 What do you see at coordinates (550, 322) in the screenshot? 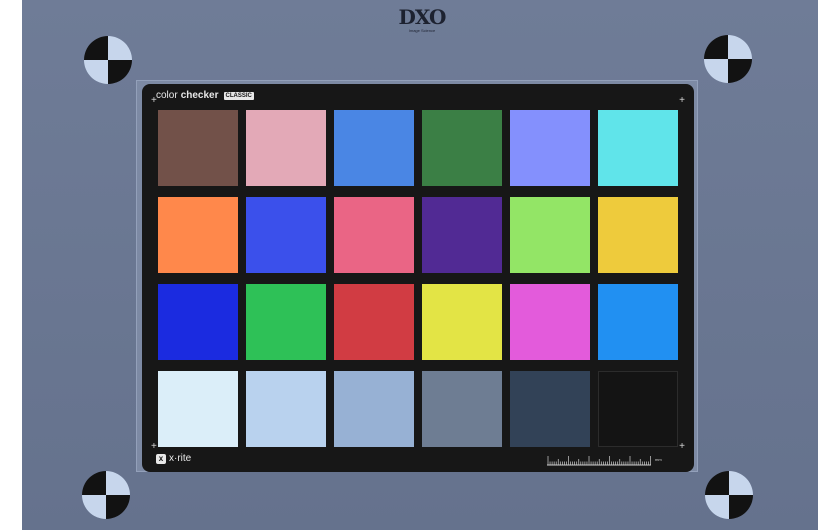
I see `patch-magenta` at bounding box center [550, 322].